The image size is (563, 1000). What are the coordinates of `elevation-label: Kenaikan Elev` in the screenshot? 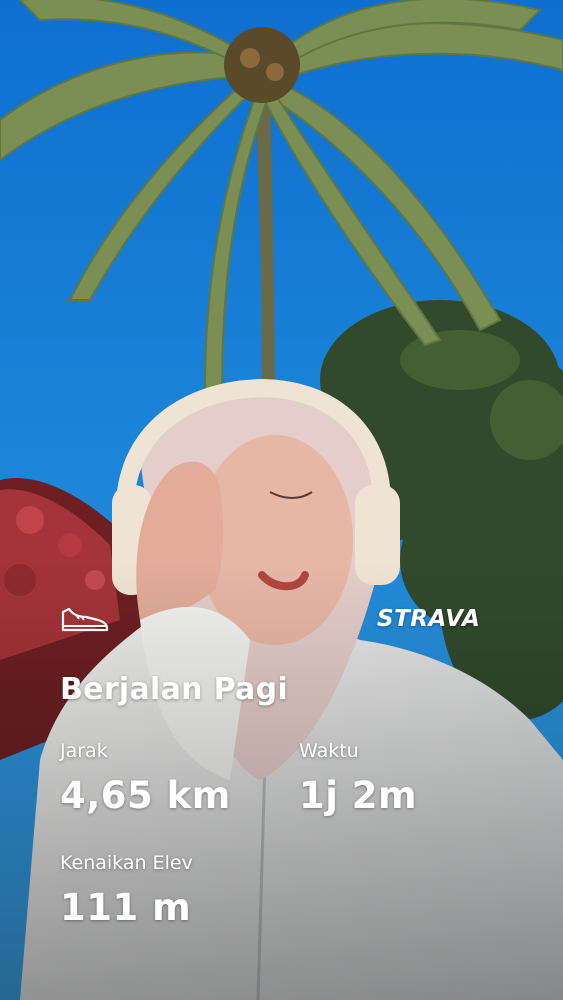 It's located at (126, 863).